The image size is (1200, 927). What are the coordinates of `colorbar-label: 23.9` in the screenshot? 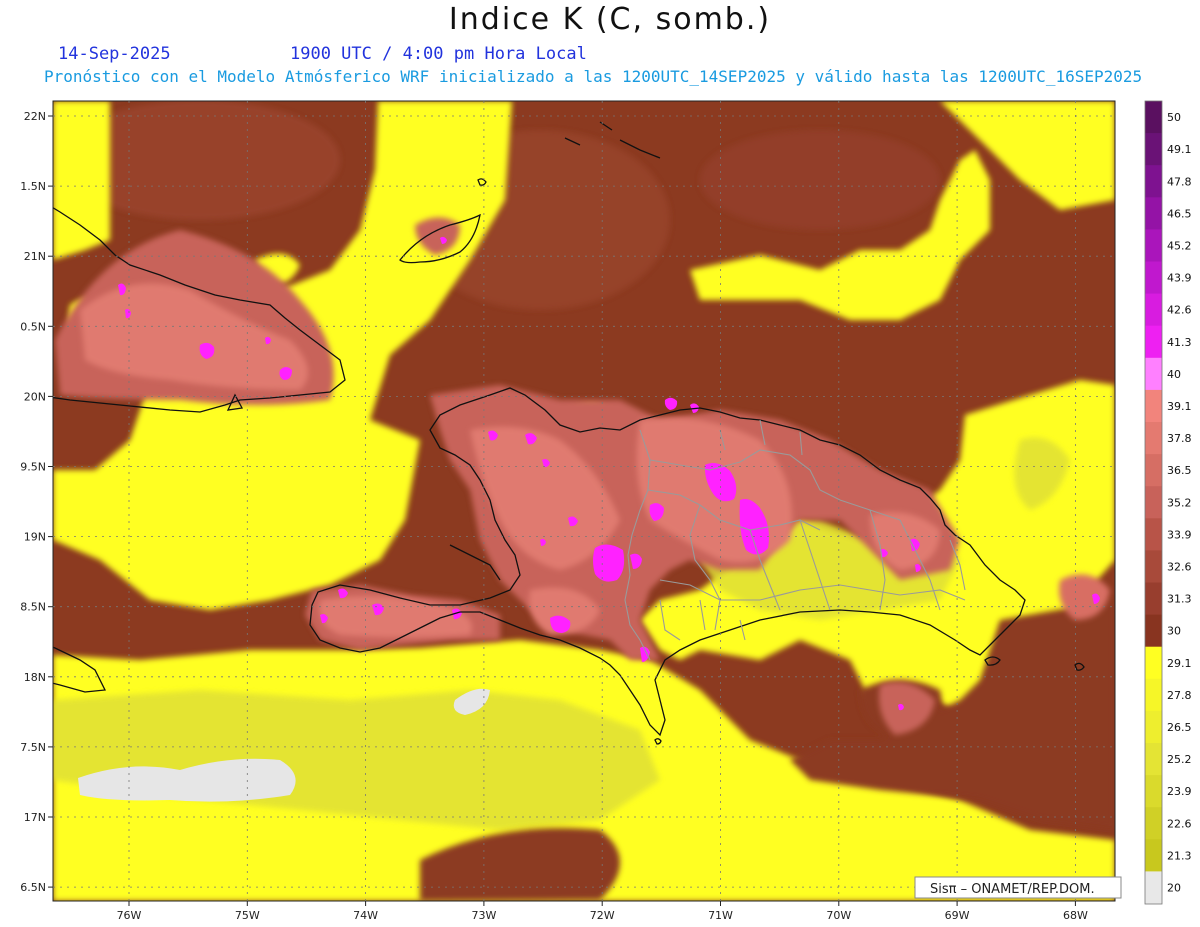 It's located at (1179, 791).